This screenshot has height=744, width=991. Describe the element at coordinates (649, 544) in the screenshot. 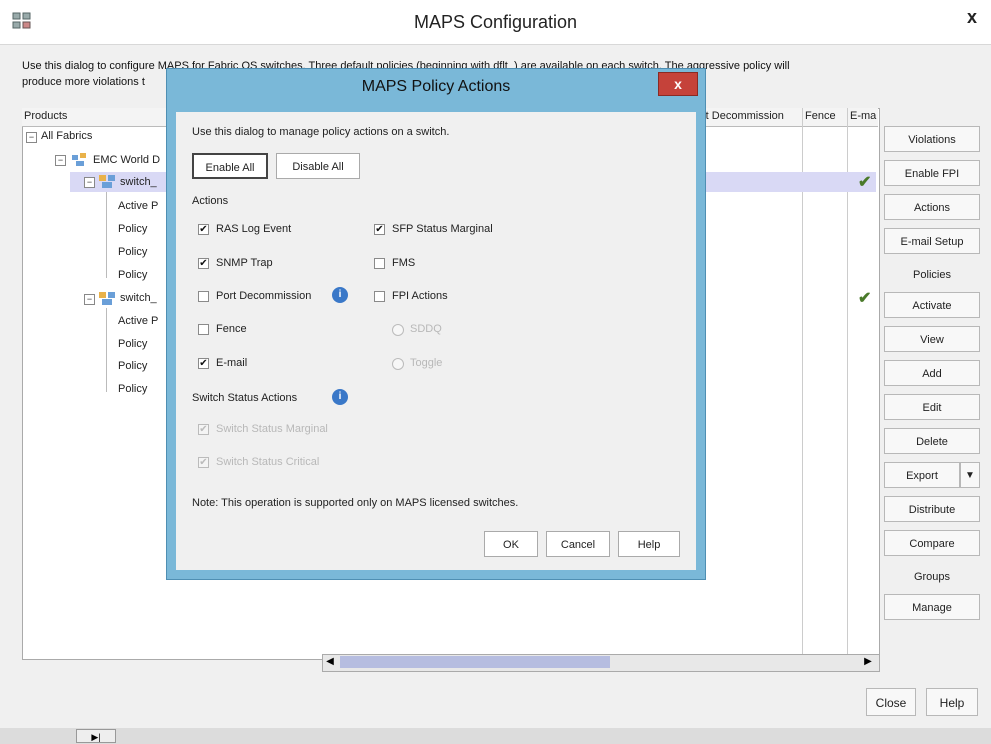

I see `dialog-help-button: Help` at that location.